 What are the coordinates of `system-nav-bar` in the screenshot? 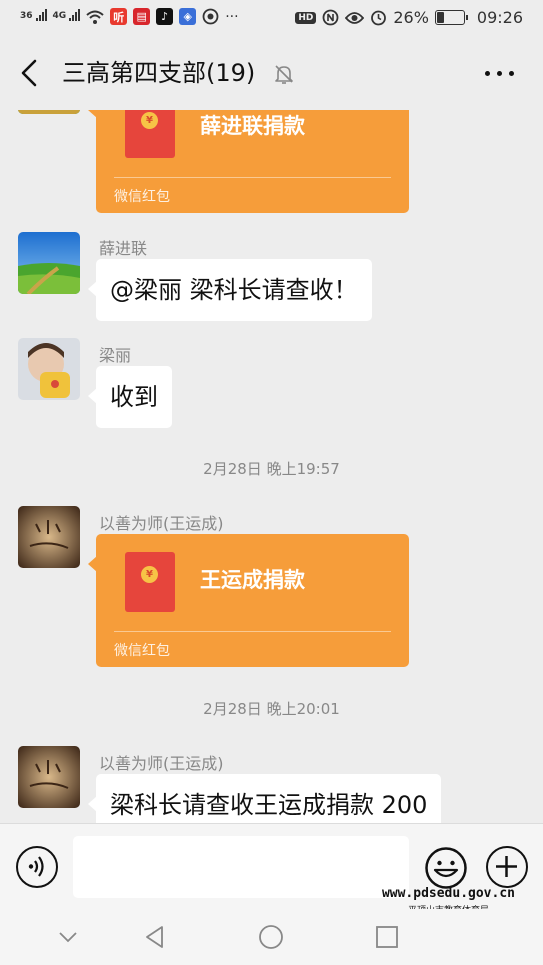 It's located at (271, 937).